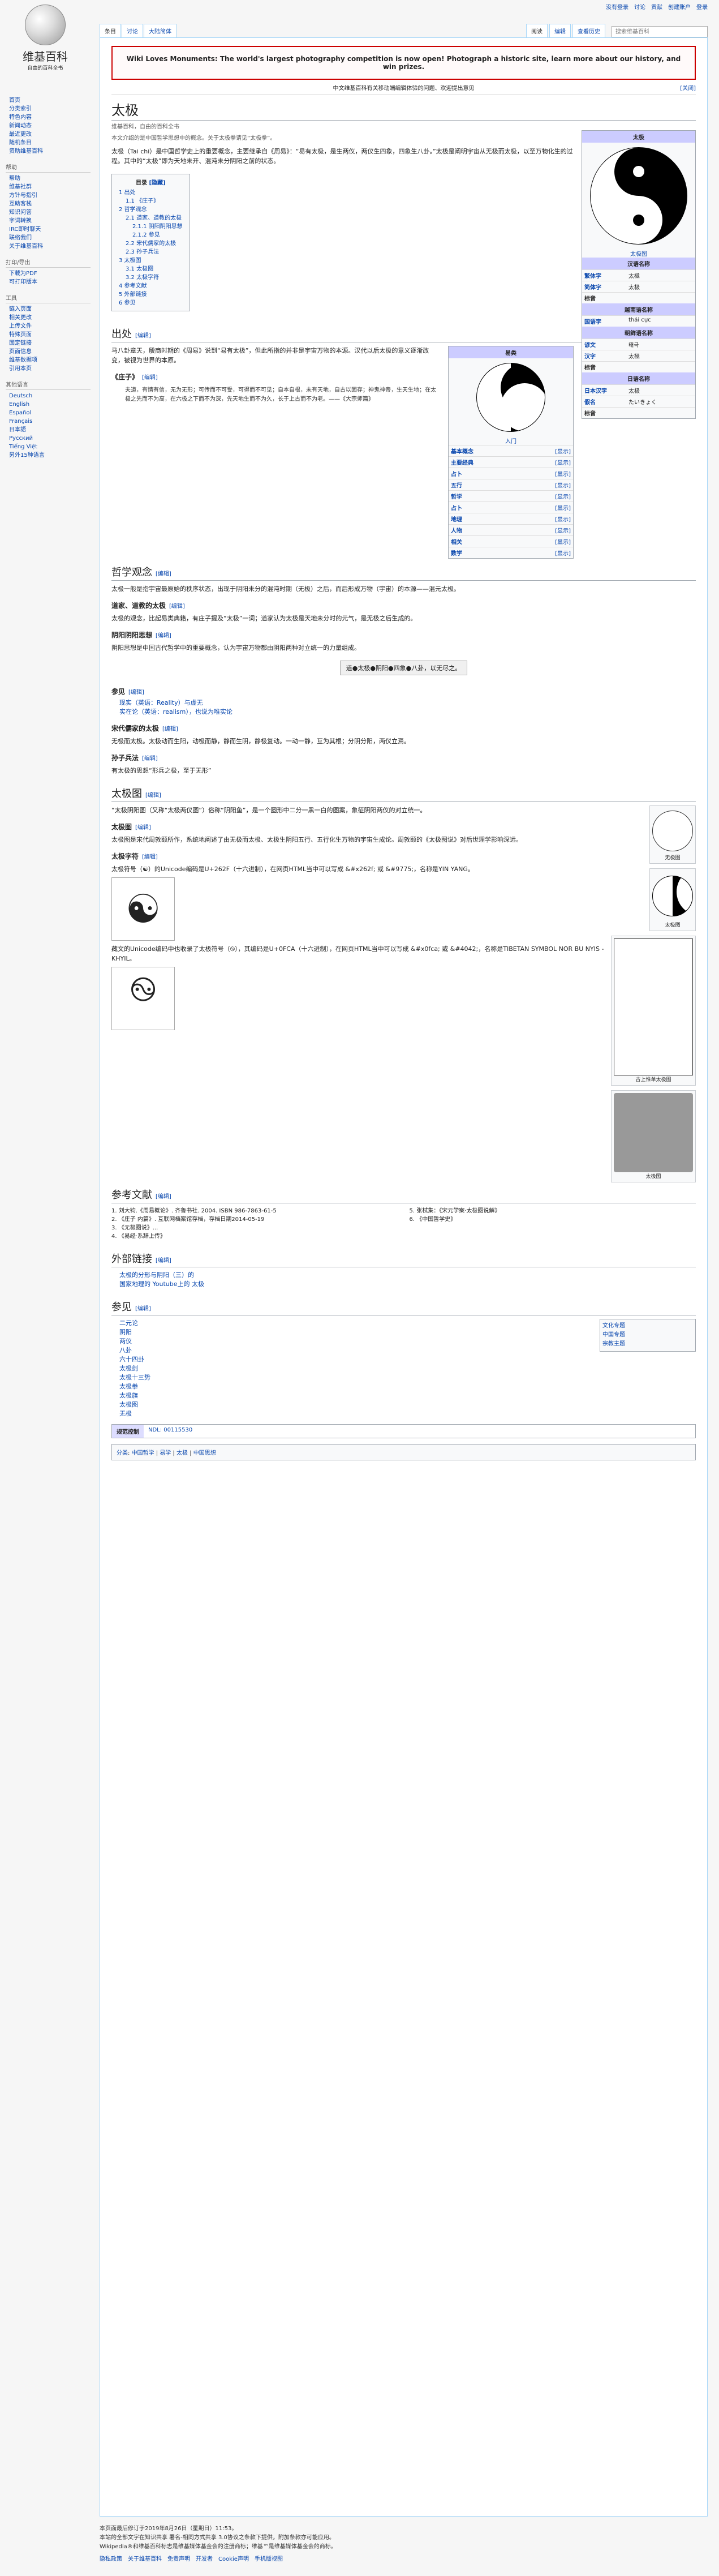  Describe the element at coordinates (204, 2559) in the screenshot. I see `footer-link: 开发者` at that location.